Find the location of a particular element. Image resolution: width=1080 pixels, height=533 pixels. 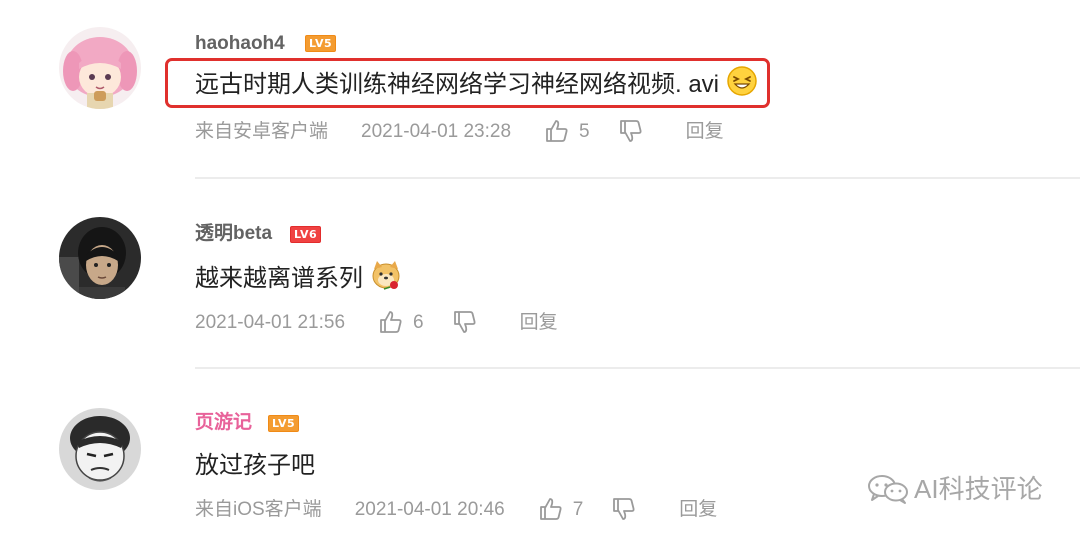

comment-text: 越来越离谱系列 is located at coordinates (298, 276).